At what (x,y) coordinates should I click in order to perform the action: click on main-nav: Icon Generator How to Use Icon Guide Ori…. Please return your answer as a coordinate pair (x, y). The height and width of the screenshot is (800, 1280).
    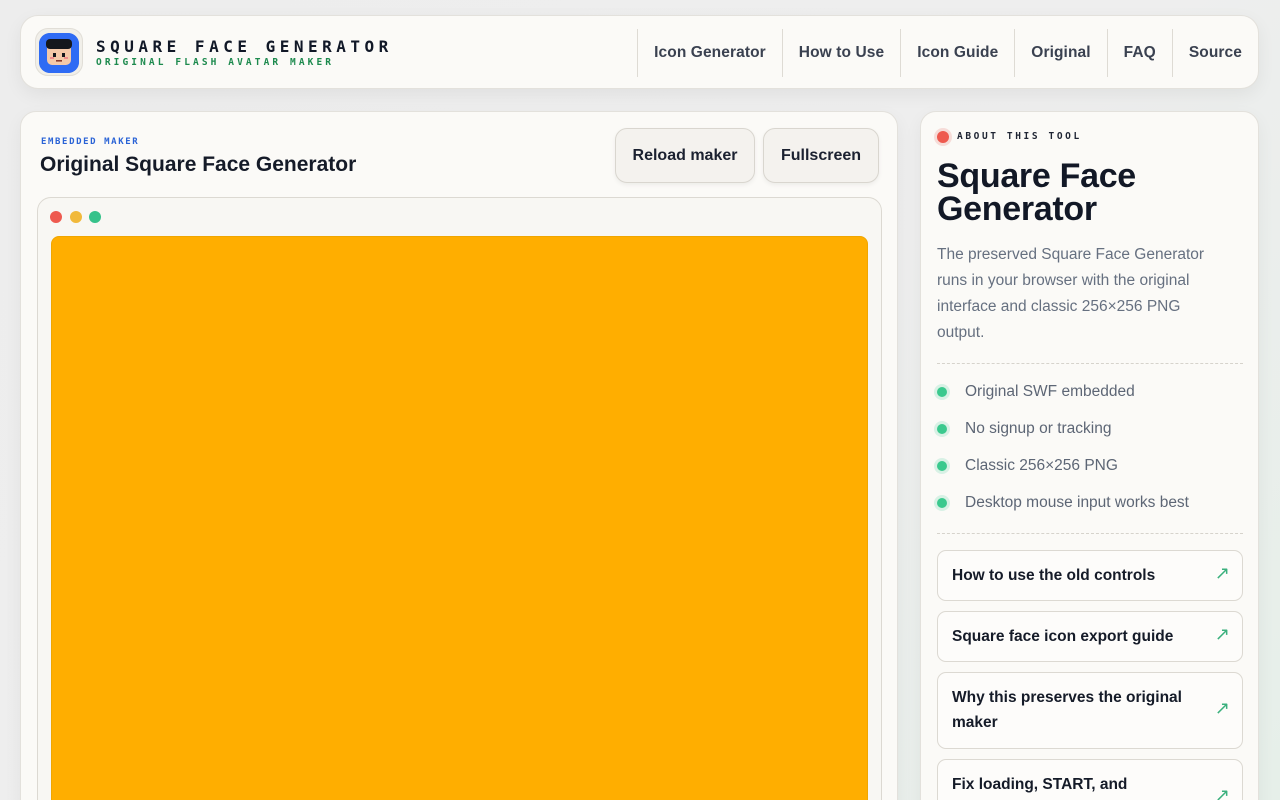
    Looking at the image, I should click on (947, 53).